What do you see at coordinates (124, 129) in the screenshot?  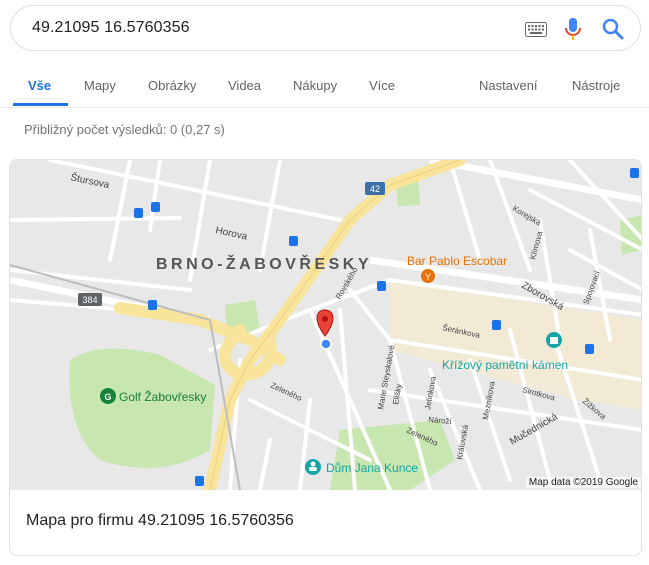 I see `result-stats: Přibližný počet výsledků: 0 (0,27 s)` at bounding box center [124, 129].